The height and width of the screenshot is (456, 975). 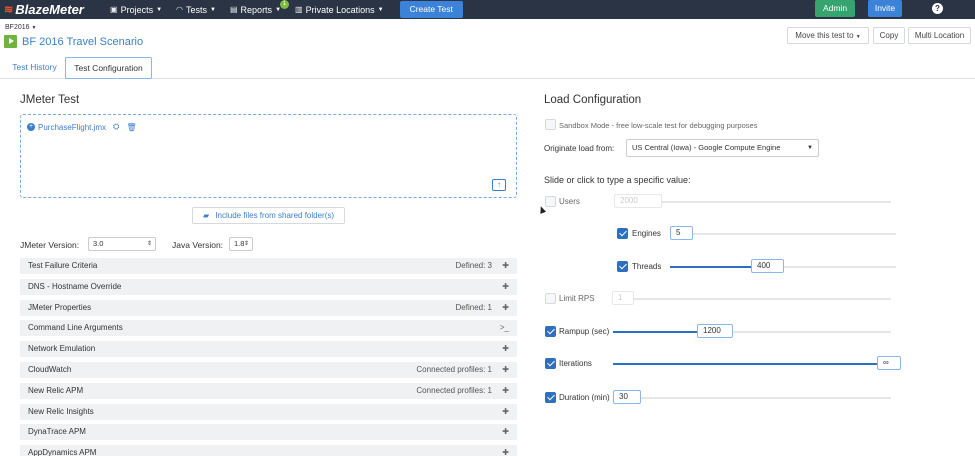 What do you see at coordinates (268, 450) in the screenshot?
I see `config-section-row: AppDynamics APM ✚` at bounding box center [268, 450].